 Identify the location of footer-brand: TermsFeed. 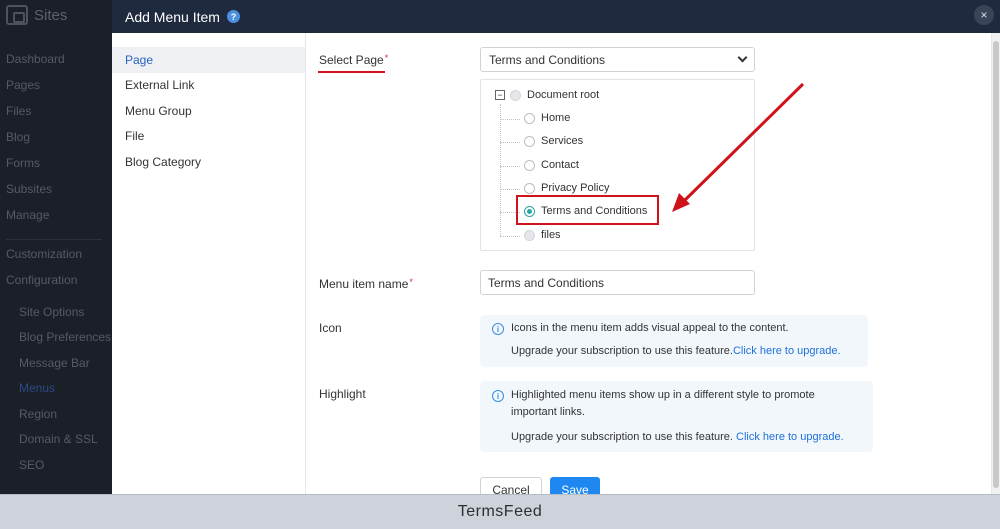
(500, 511).